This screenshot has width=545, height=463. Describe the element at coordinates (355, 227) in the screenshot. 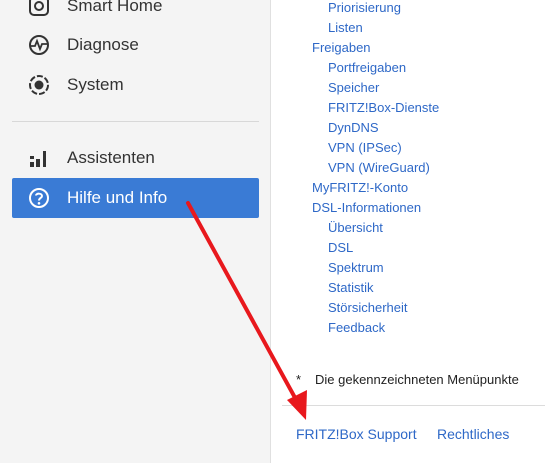

I see `link-uebersicht: Übersicht` at that location.